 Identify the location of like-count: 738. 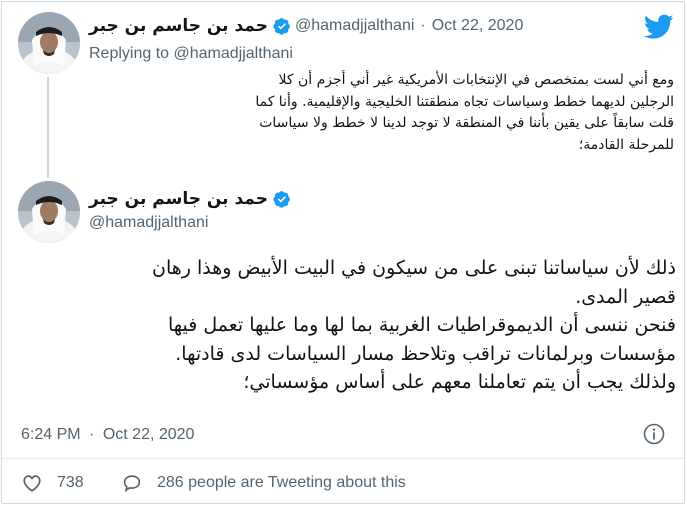
(70, 482).